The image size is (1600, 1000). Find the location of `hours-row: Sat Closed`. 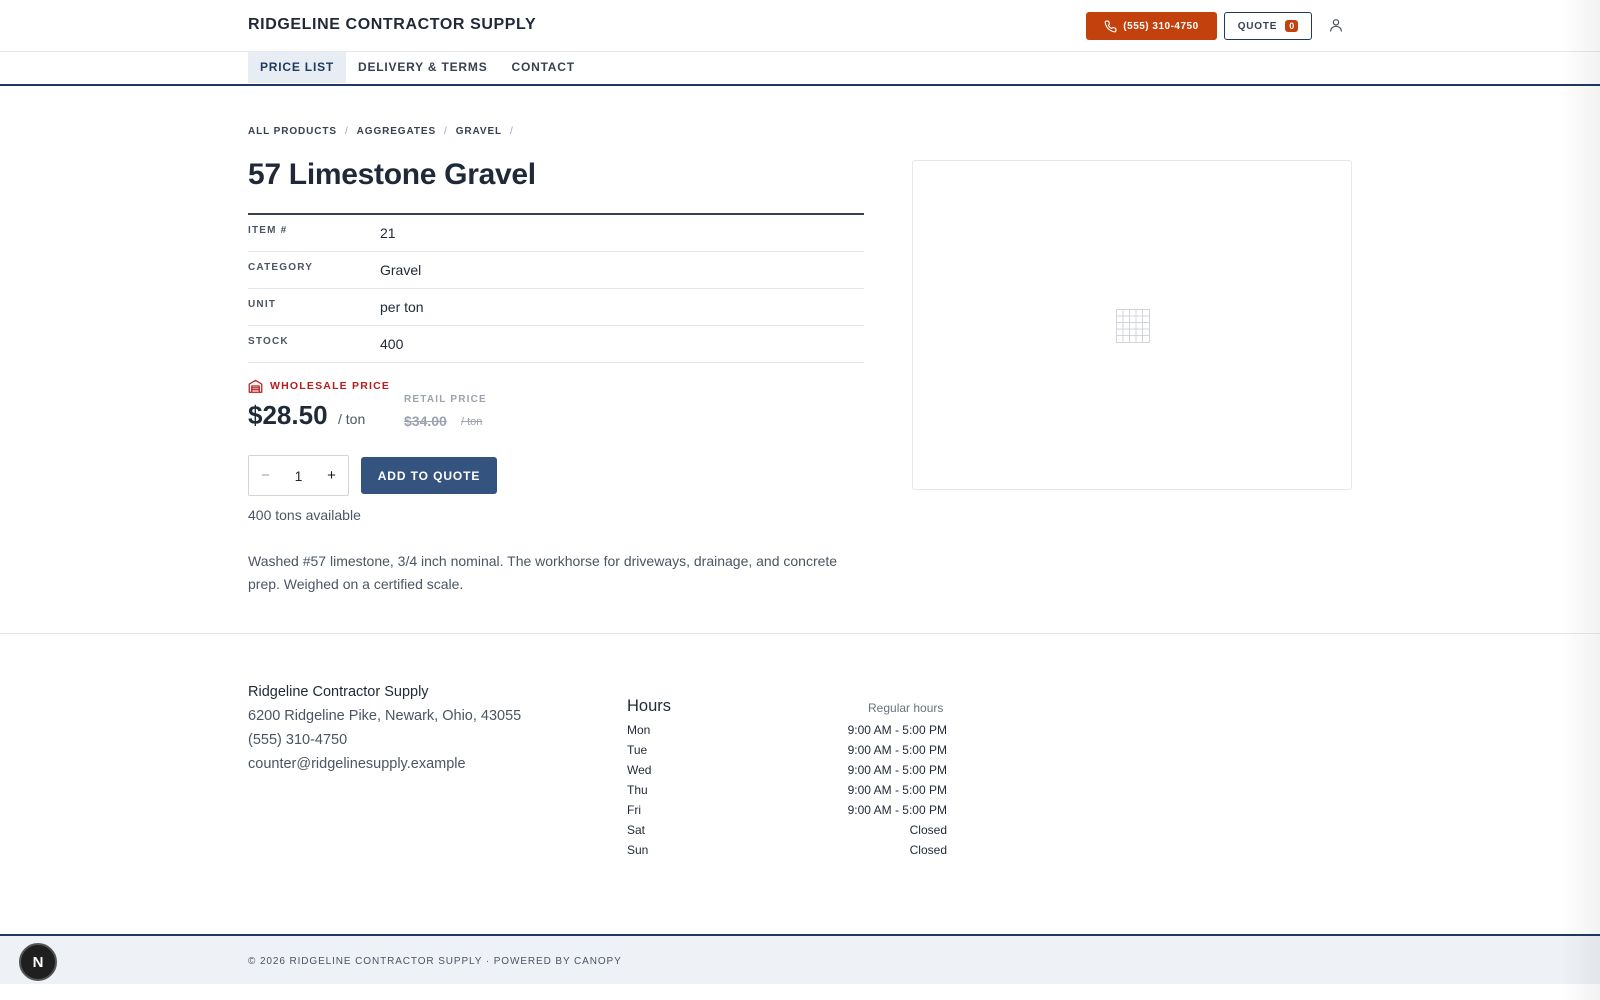

hours-row: Sat Closed is located at coordinates (787, 833).